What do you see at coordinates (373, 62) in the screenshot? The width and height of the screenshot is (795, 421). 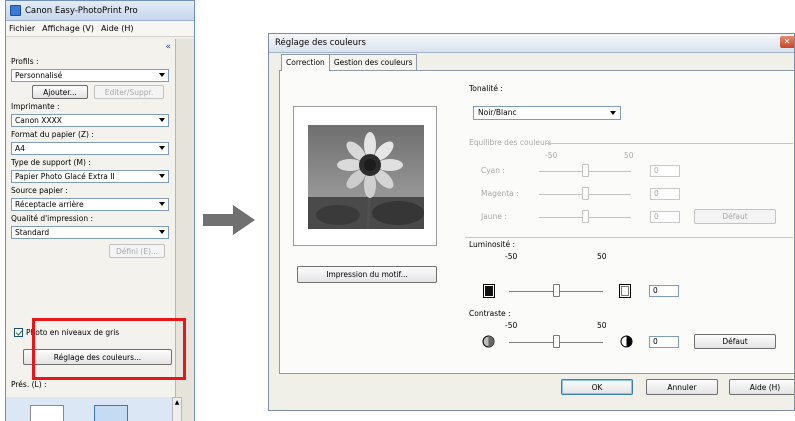 I see `tab-color-management: Gestion des couleurs` at bounding box center [373, 62].